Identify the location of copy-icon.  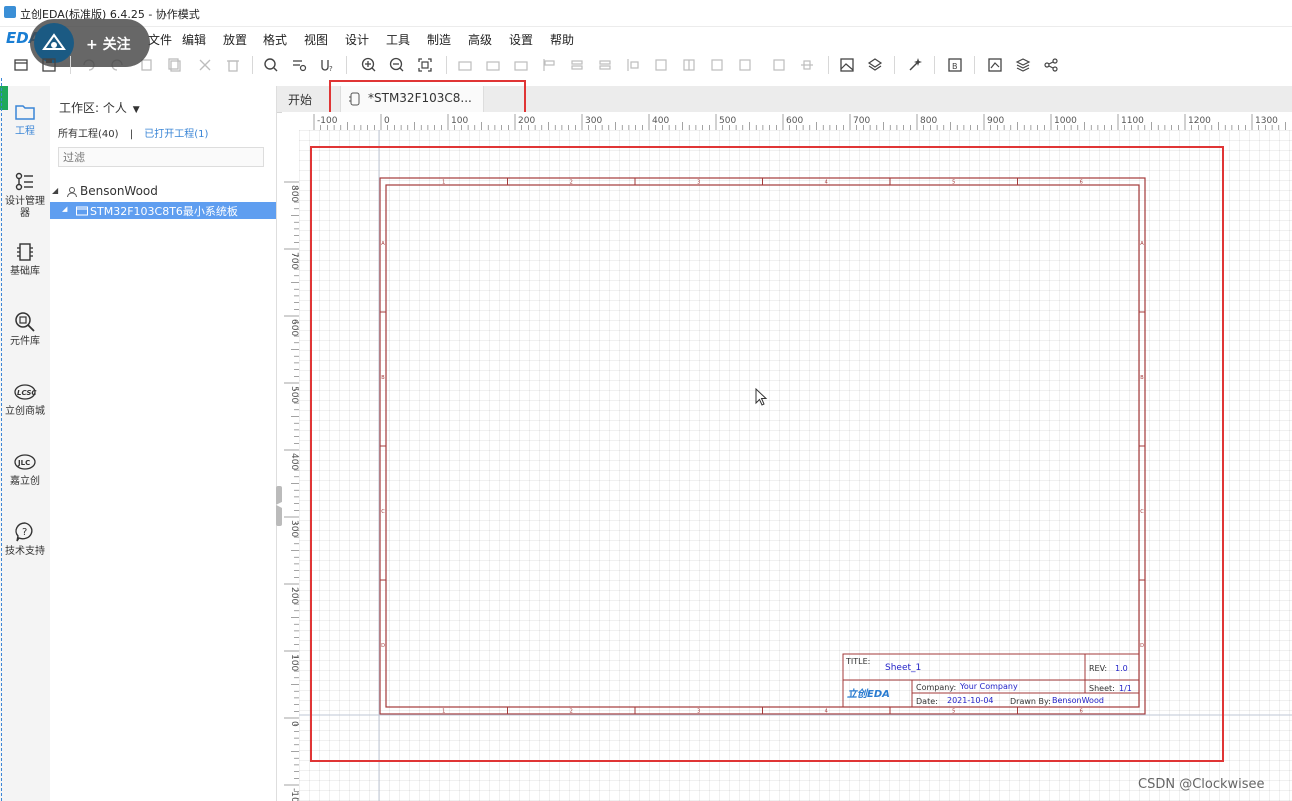
(147, 65).